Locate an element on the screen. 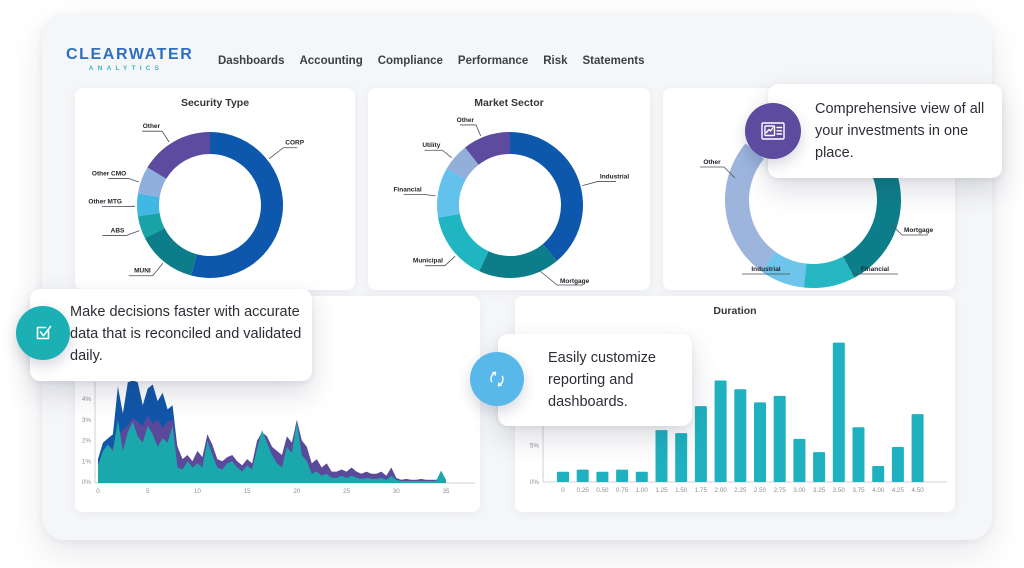 The width and height of the screenshot is (1024, 568). svg-text: ABS is located at coordinates (118, 230).